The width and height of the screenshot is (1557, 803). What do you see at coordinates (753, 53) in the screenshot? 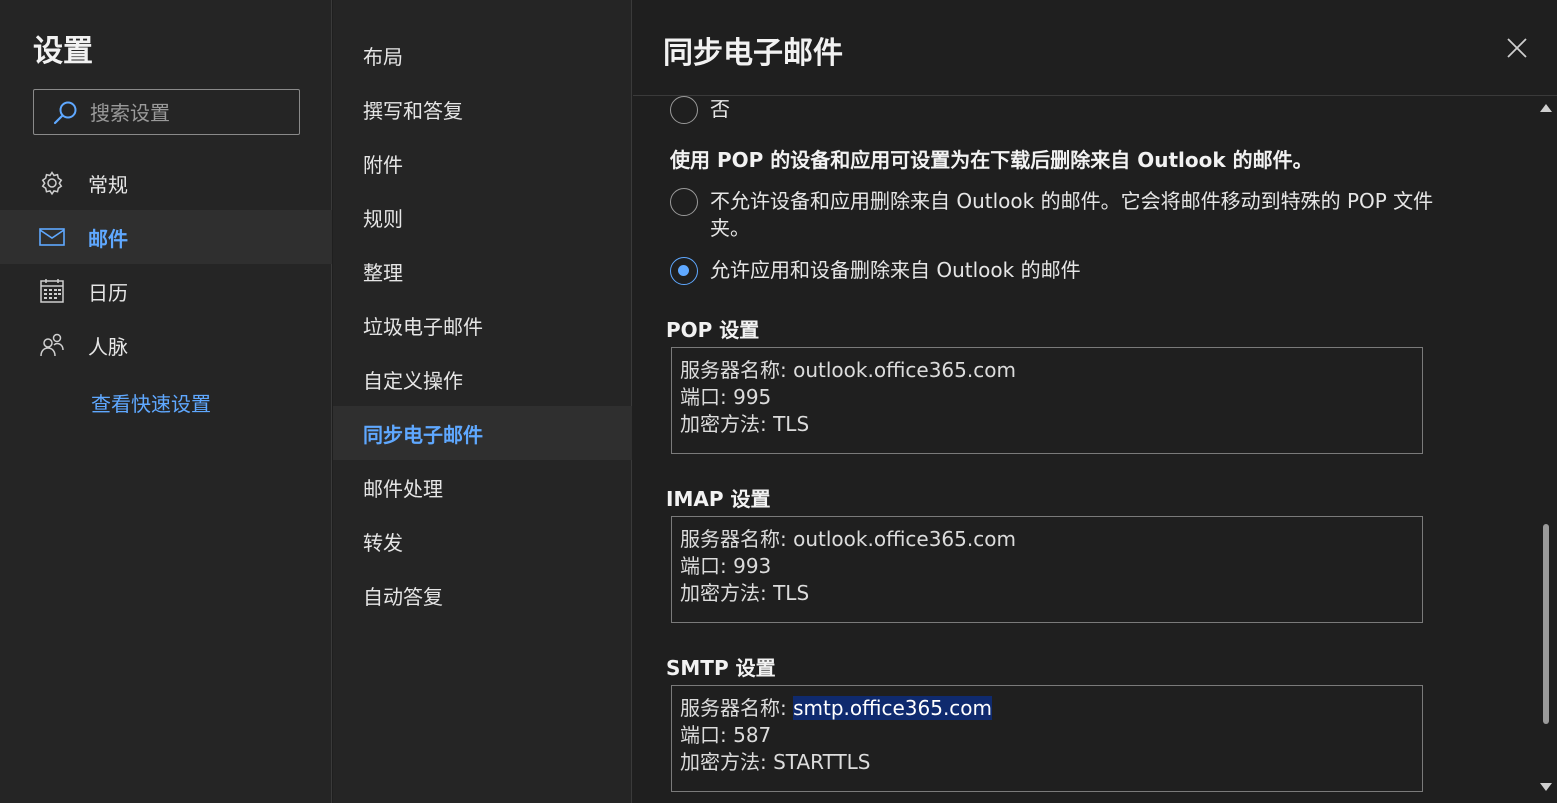
I see `page-title: 同步电子邮件` at bounding box center [753, 53].